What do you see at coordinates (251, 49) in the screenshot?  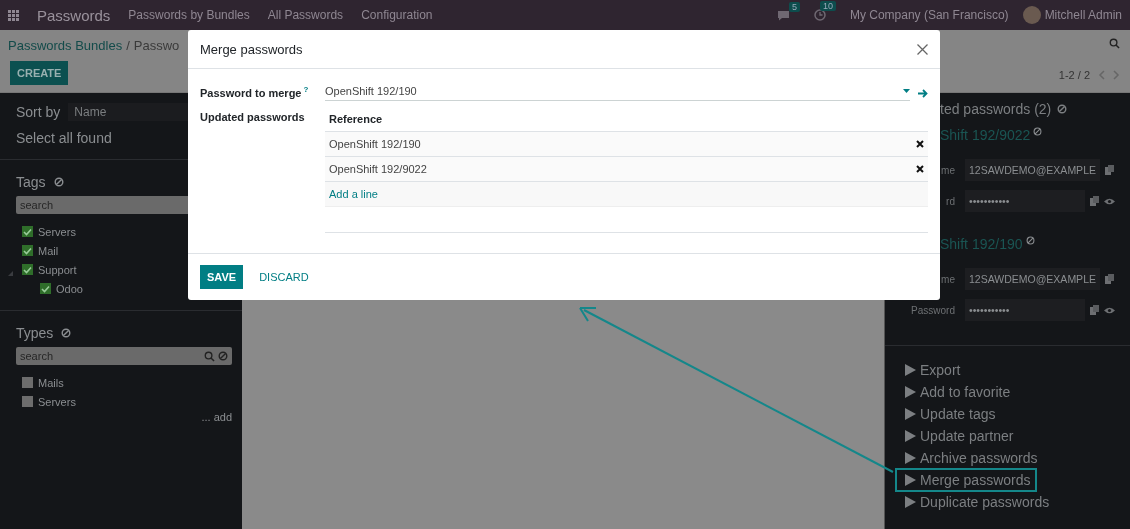 I see `dialog-title: Merge passwords` at bounding box center [251, 49].